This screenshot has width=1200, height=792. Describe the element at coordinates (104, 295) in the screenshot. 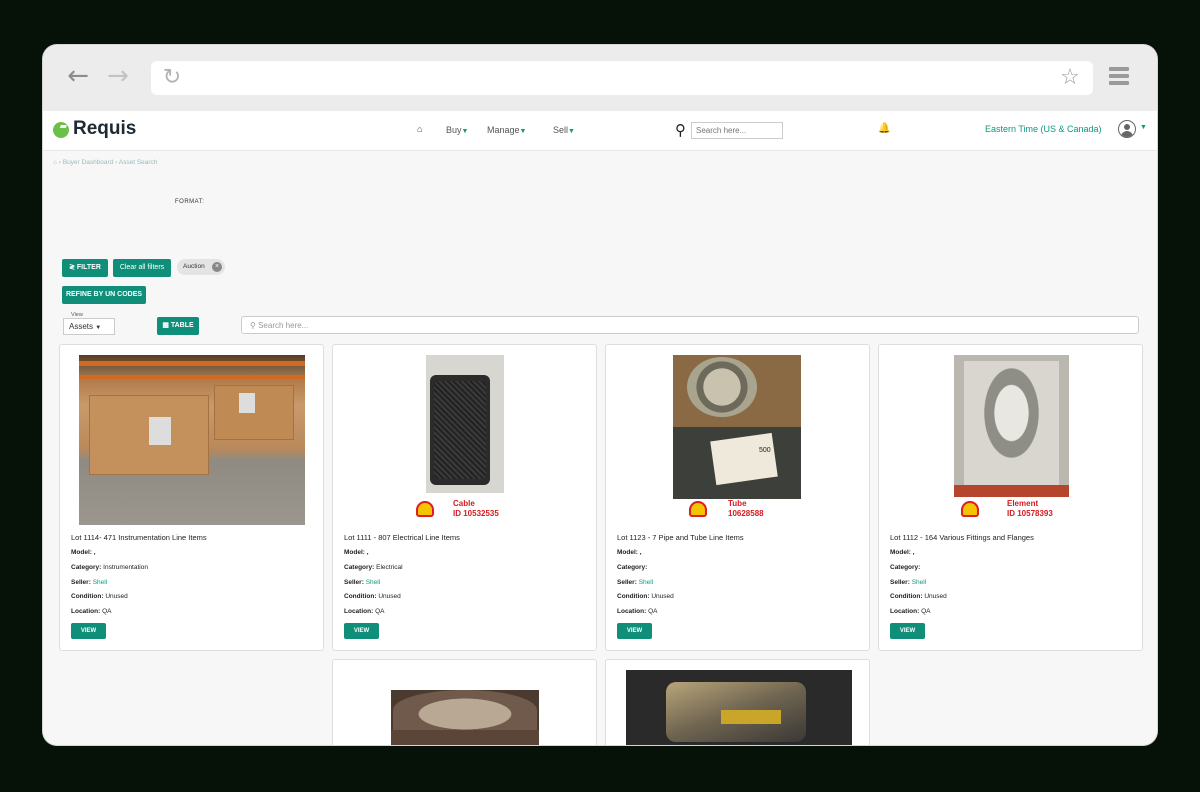

I see `refine-un-codes-button: REFINE BY UN CODES` at that location.